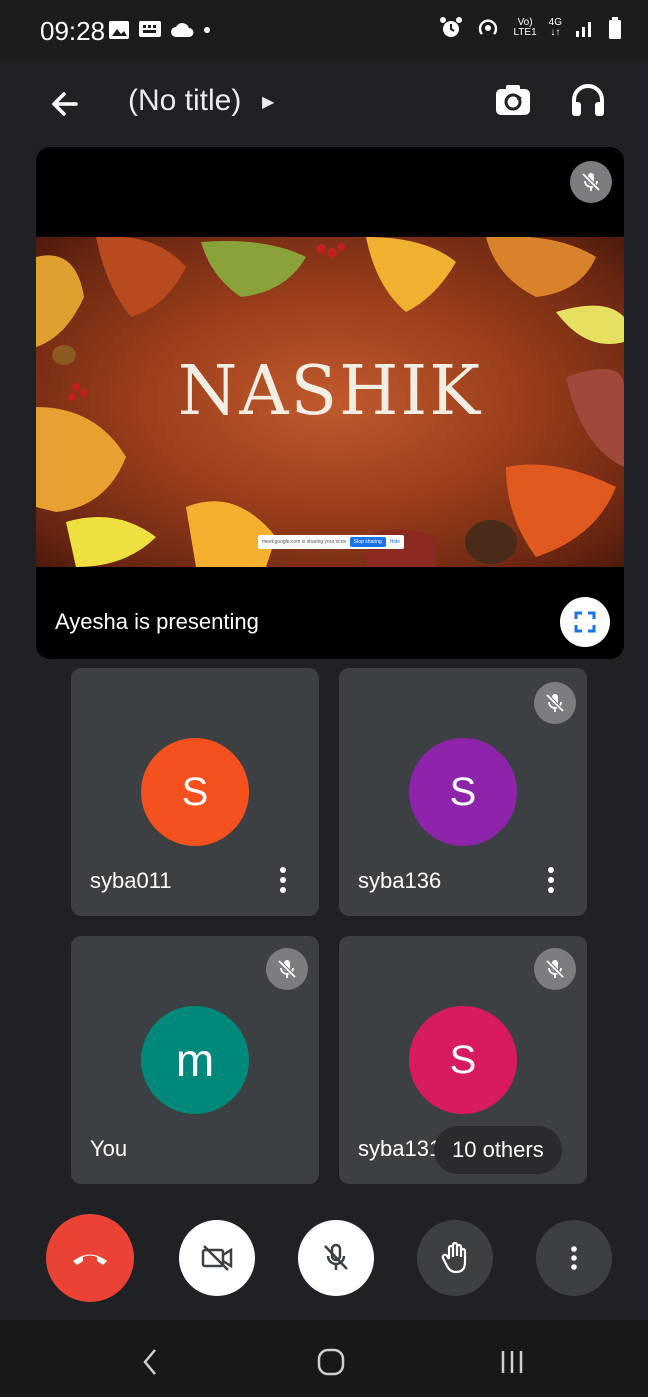 Image resolution: width=648 pixels, height=1397 pixels. I want to click on presentation-mute-badge, so click(591, 182).